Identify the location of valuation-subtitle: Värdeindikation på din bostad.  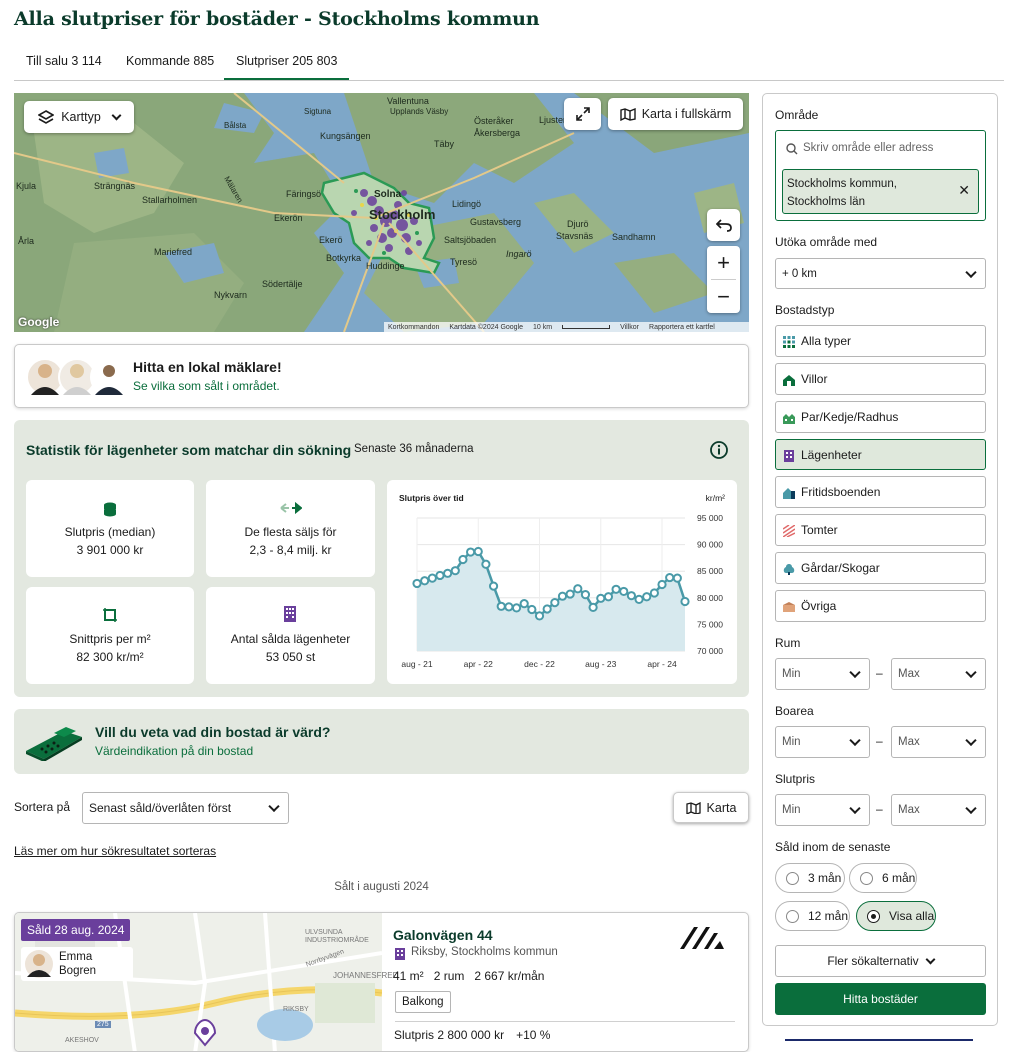
(174, 751).